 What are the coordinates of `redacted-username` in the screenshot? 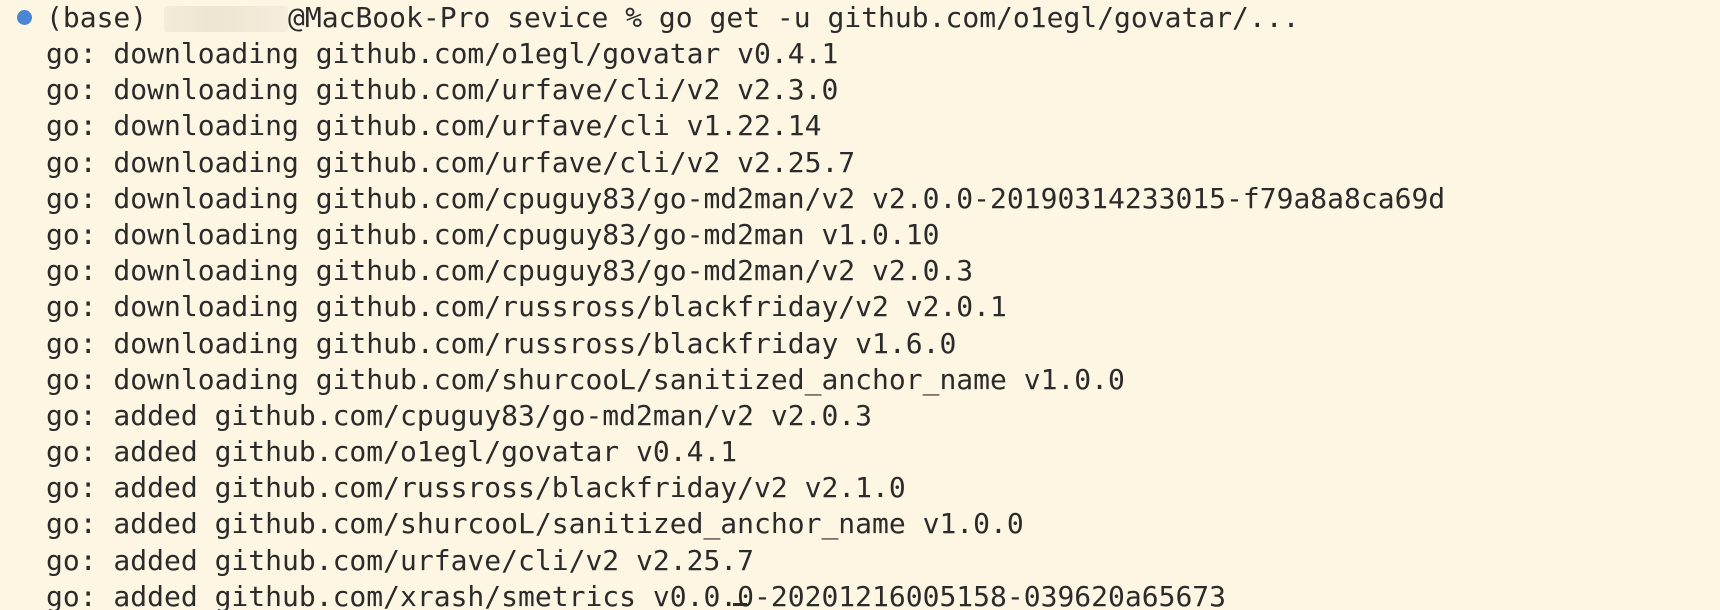 It's located at (226, 19).